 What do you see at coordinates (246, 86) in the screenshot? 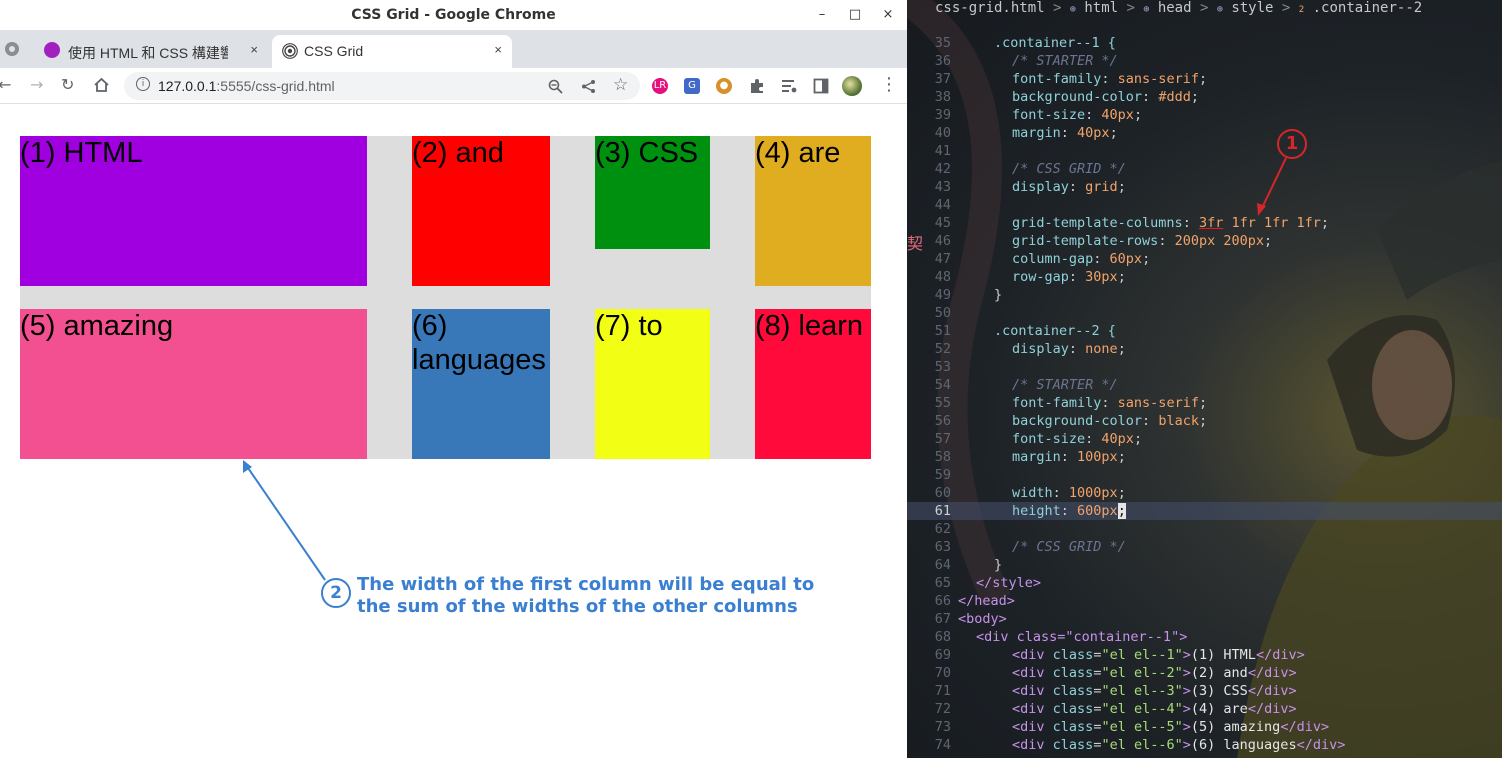
I see `url-text: 127.0.0.1:5555/css-grid.html` at bounding box center [246, 86].